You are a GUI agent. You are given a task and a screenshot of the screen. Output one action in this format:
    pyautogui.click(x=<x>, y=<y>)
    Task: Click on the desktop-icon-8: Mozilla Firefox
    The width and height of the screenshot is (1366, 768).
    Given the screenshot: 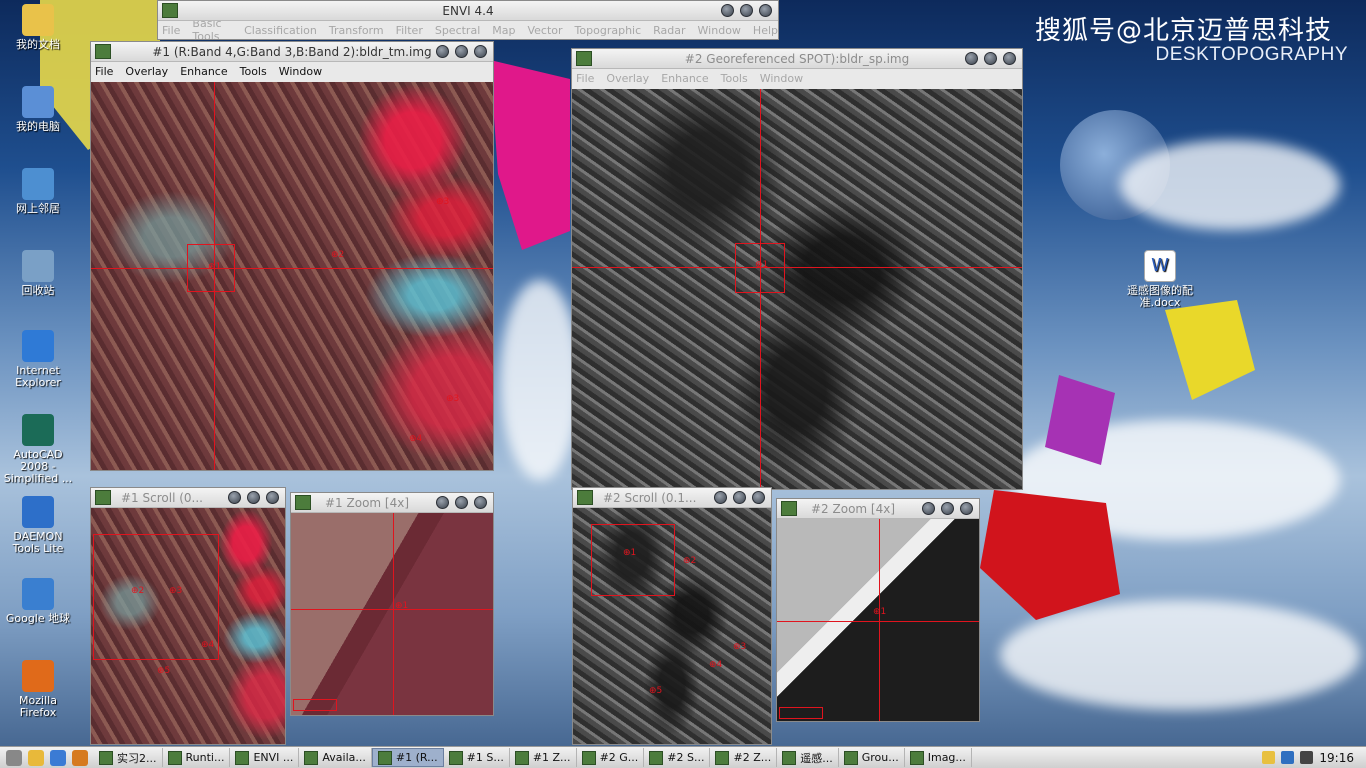 What is the action you would take?
    pyautogui.click(x=38, y=689)
    